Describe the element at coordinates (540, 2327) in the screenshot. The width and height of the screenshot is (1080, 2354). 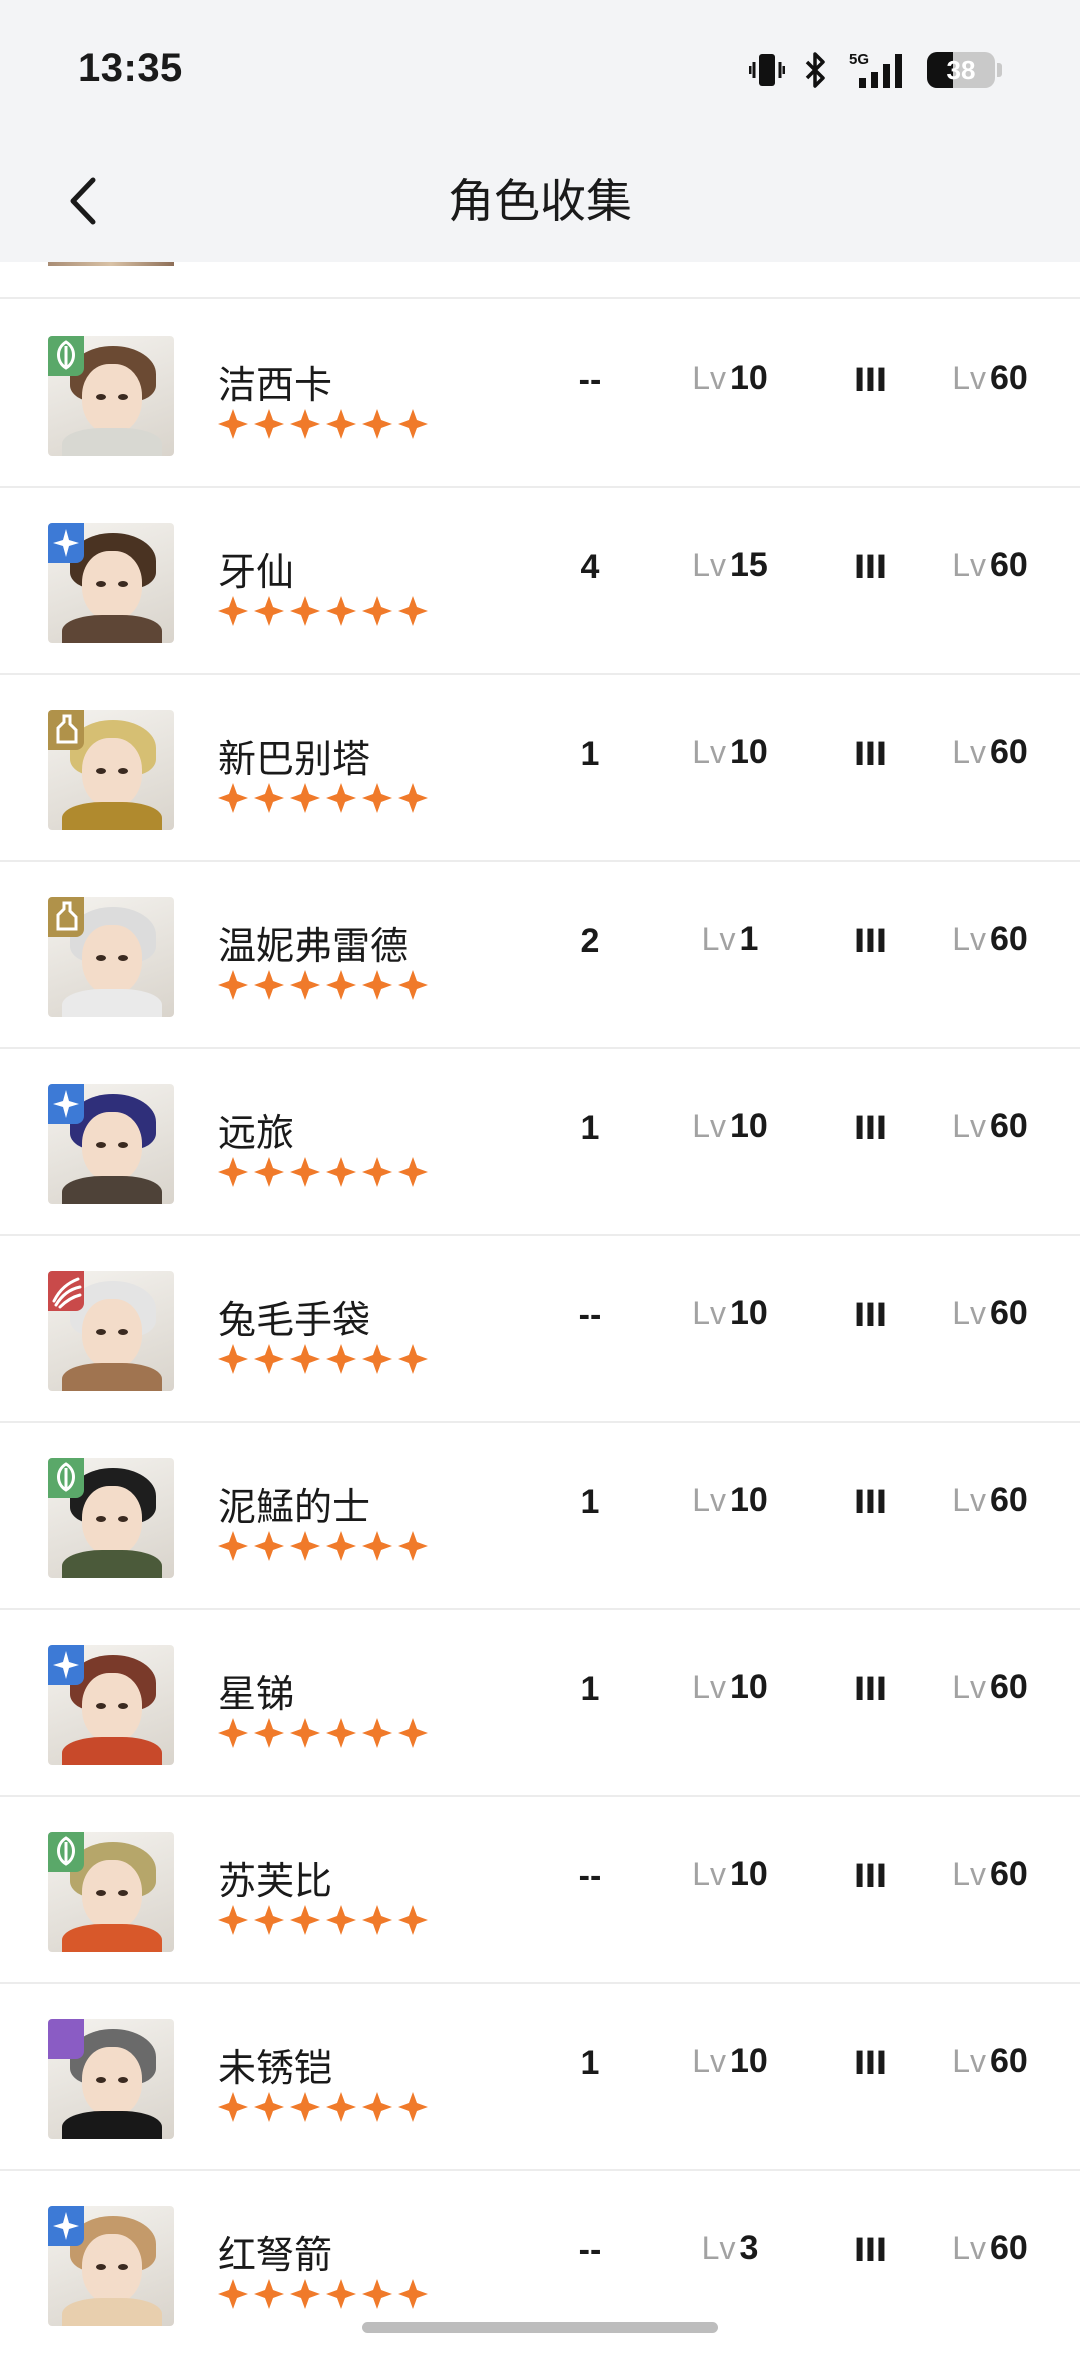
I see `home-indicator` at that location.